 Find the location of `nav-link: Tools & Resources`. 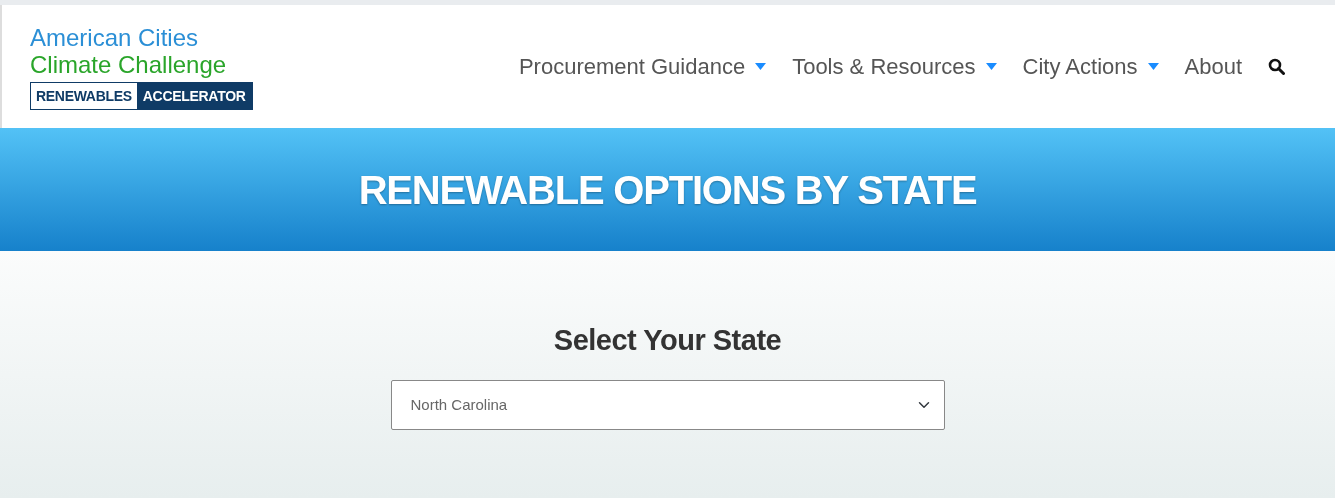

nav-link: Tools & Resources is located at coordinates (894, 66).